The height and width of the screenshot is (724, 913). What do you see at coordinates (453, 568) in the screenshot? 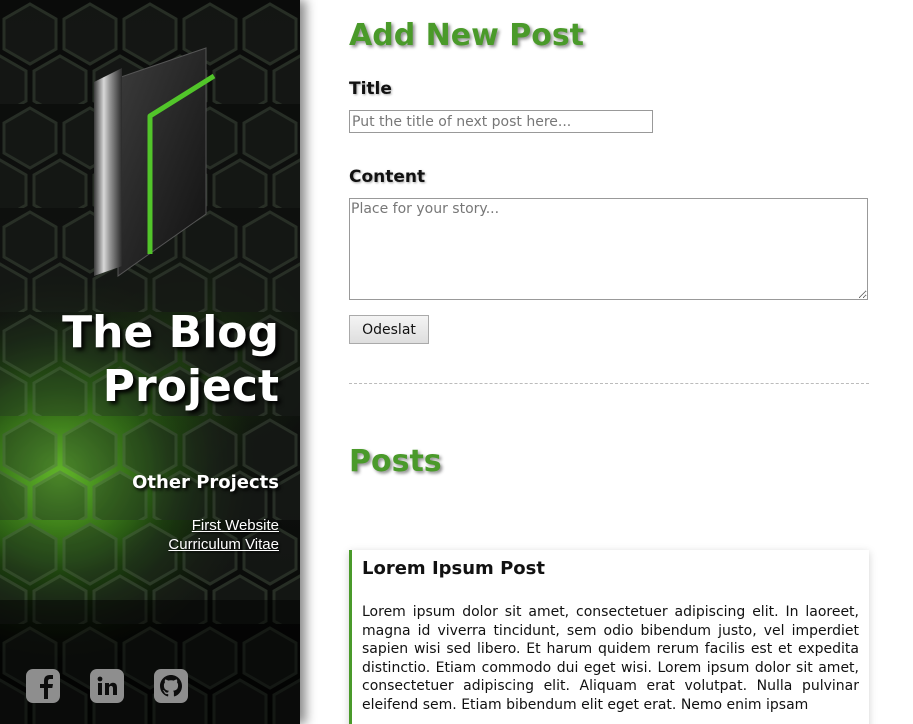
I see `post-title: Lorem Ipsum Post` at bounding box center [453, 568].